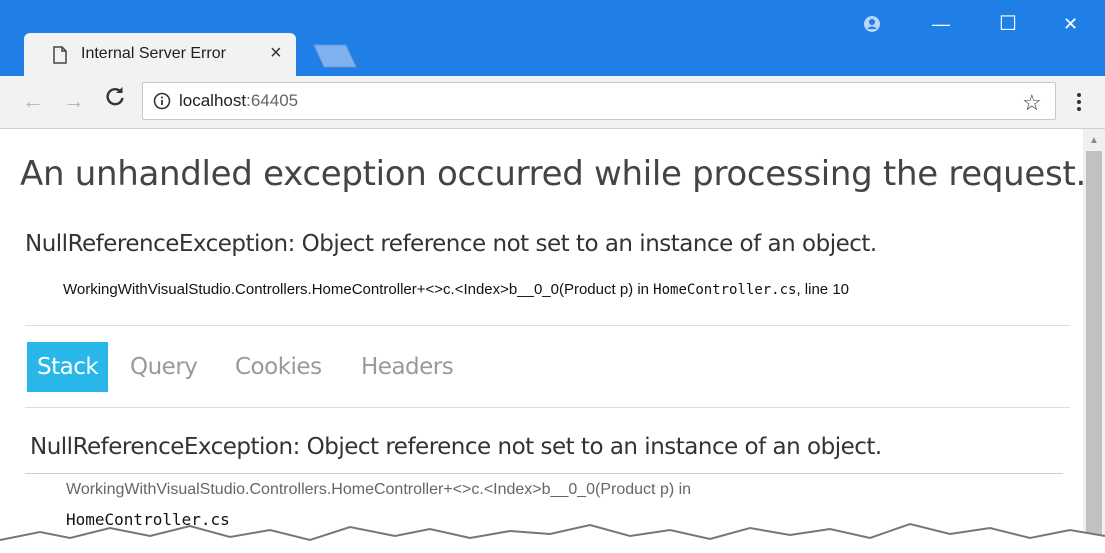 The width and height of the screenshot is (1105, 553). What do you see at coordinates (213, 100) in the screenshot?
I see `url-host: localhost` at bounding box center [213, 100].